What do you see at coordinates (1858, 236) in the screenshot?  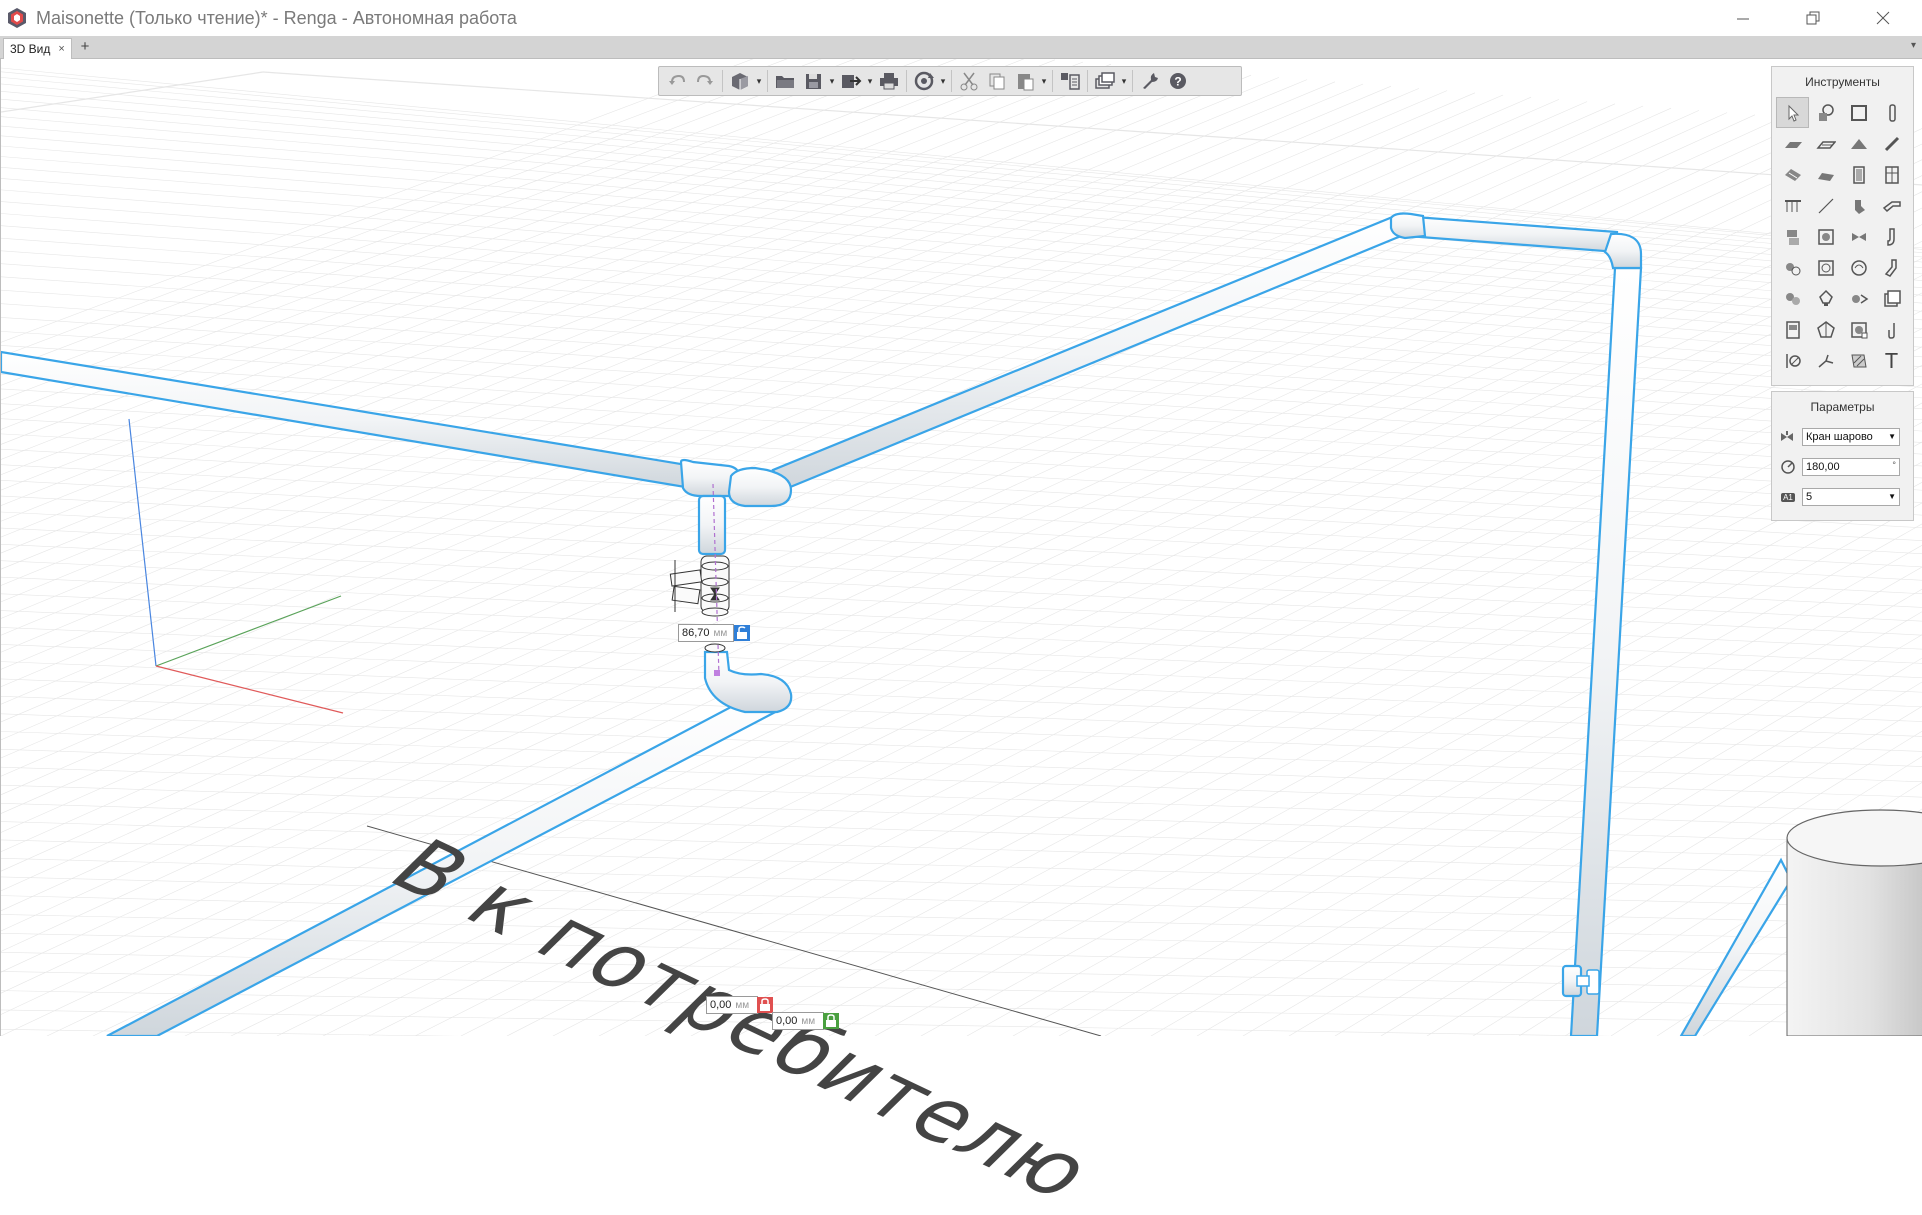 I see `valve-tool` at bounding box center [1858, 236].